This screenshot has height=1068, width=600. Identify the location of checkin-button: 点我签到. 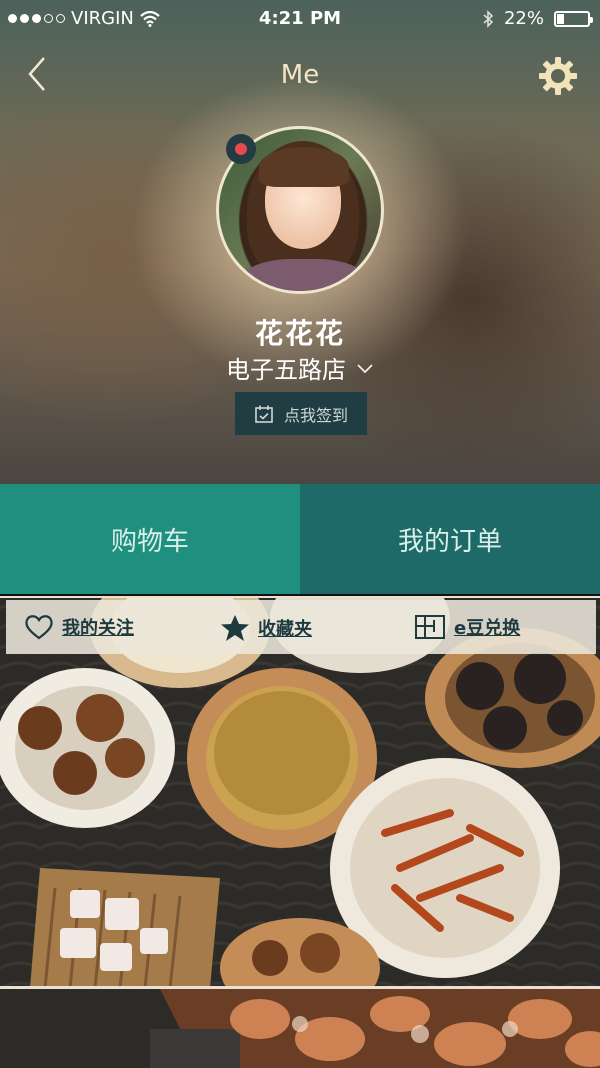
(301, 413).